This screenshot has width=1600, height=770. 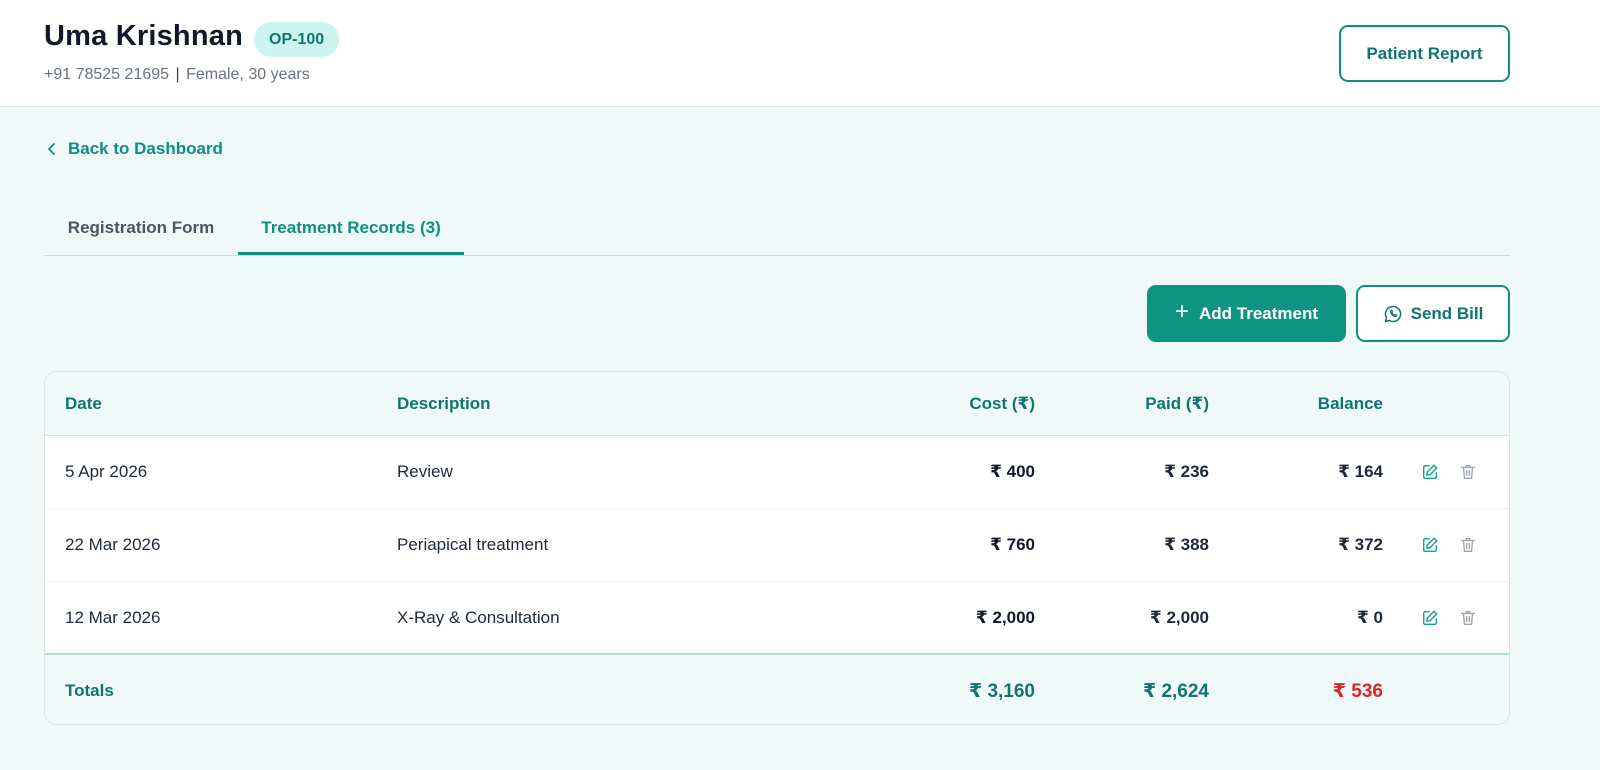 I want to click on patient-details: Female, 30 years, so click(x=248, y=74).